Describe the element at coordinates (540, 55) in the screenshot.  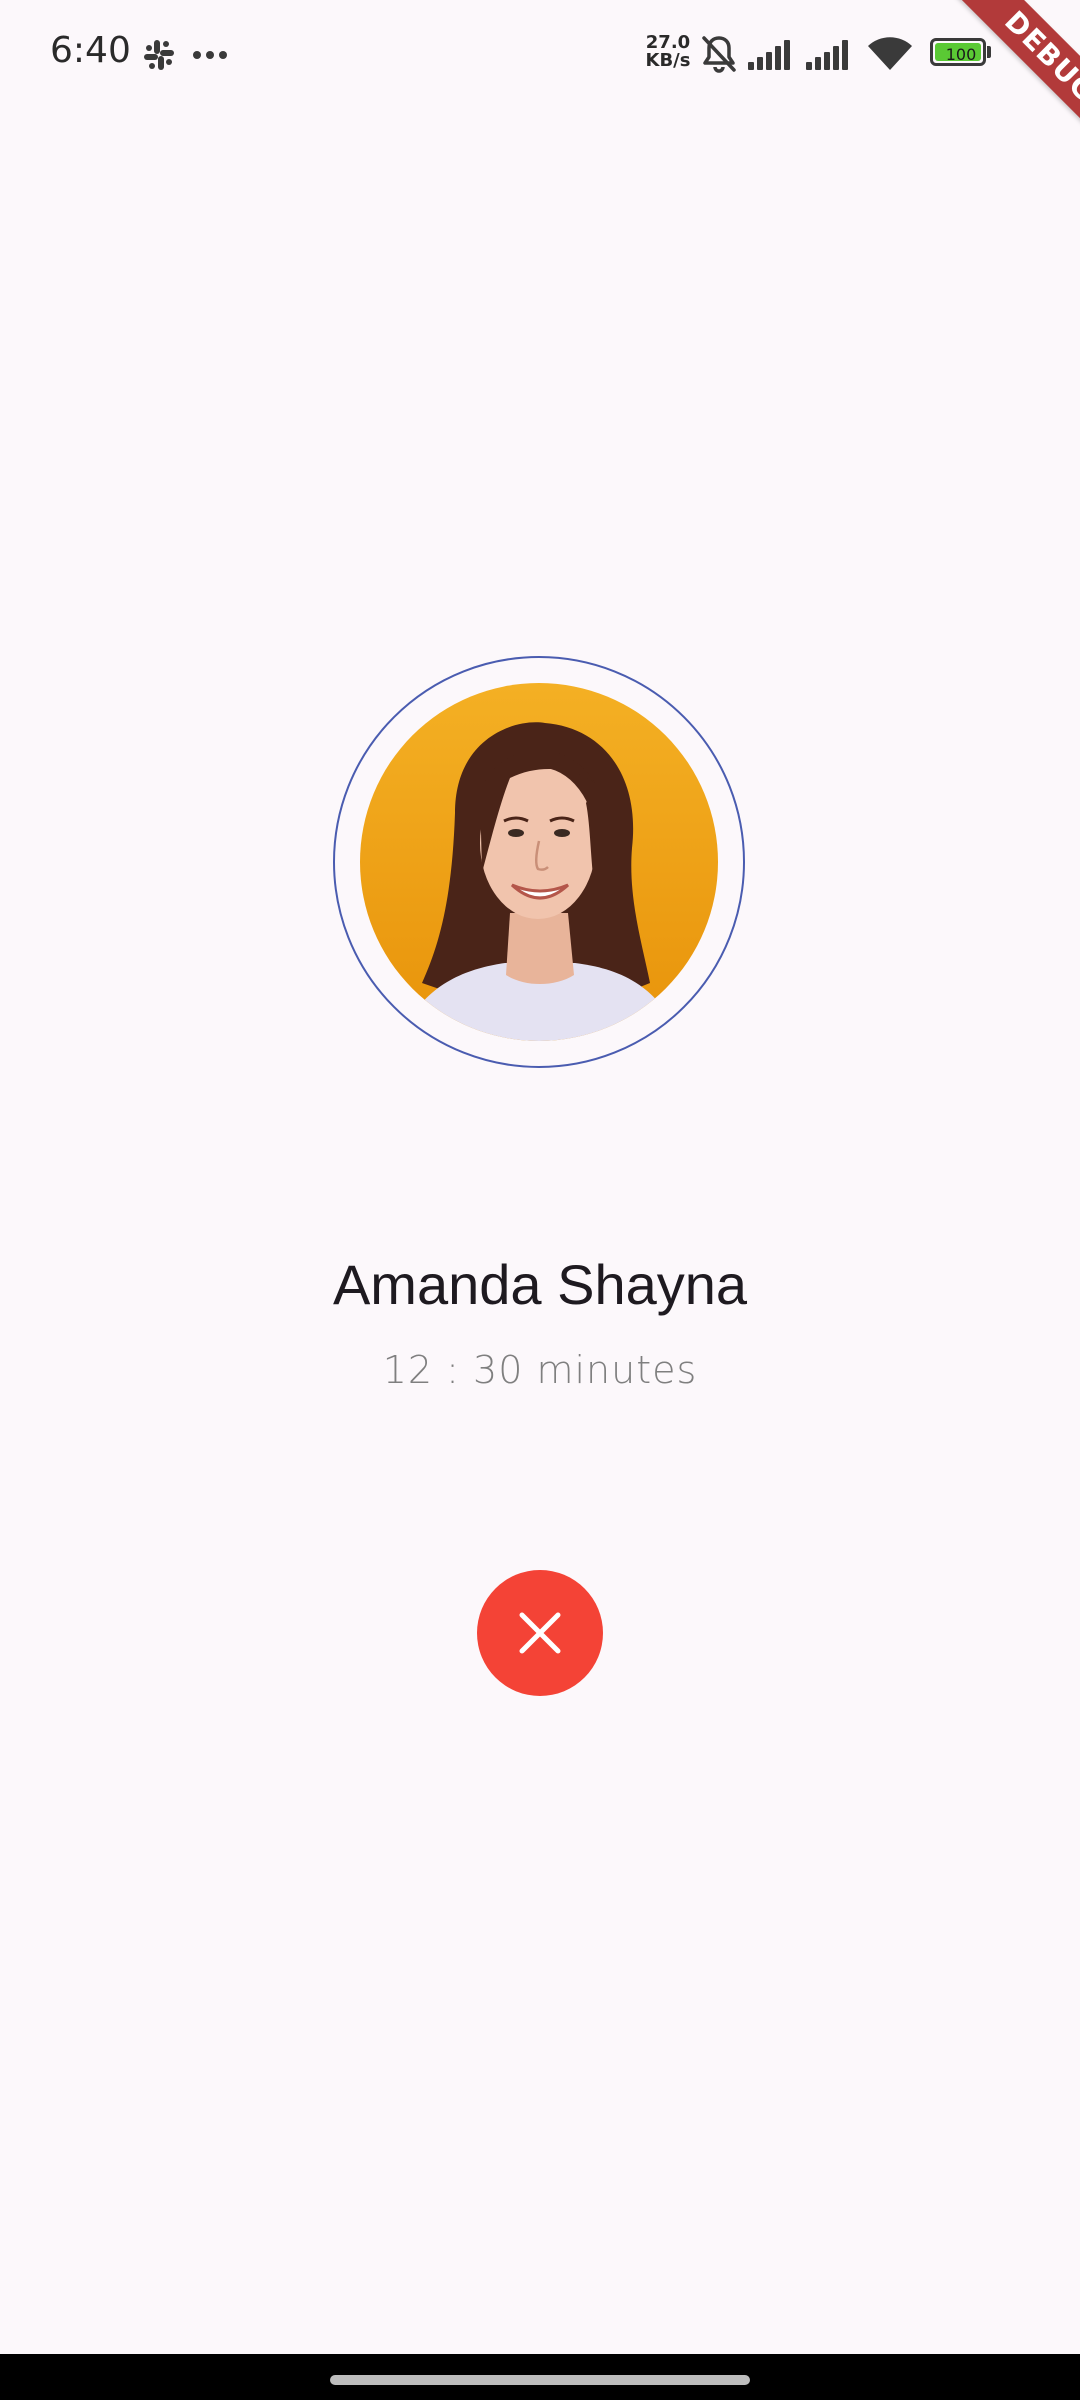
I see `status-bar: 6:40 27.0 KB/s 100` at that location.